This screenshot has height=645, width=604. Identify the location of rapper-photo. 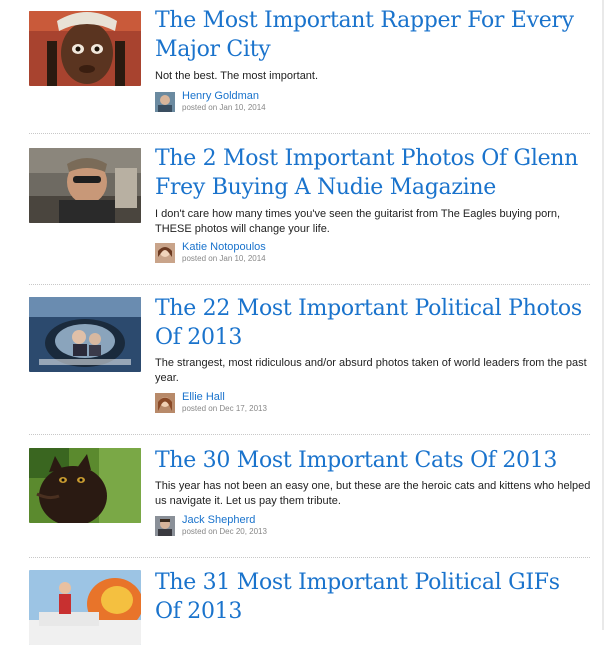
(85, 48).